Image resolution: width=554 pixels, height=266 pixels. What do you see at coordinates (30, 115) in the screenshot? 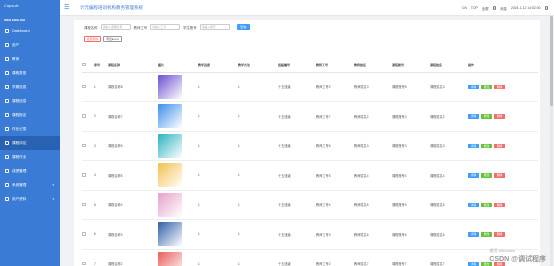
I see `sidebar-item: 课程报名` at bounding box center [30, 115].